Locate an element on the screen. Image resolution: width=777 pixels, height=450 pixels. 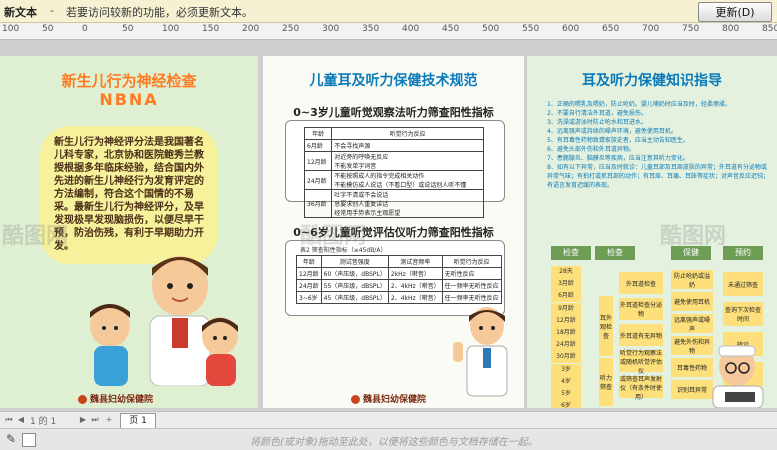
standards-title: 儿童耳及听力保健技术规范 is located at coordinates (393, 81).